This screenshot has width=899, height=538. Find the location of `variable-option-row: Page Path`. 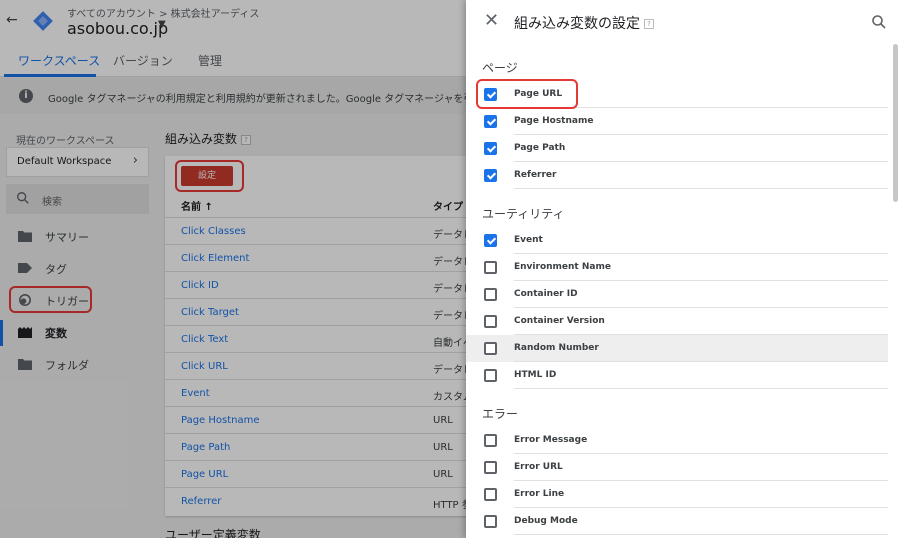

variable-option-row: Page Path is located at coordinates (677, 148).